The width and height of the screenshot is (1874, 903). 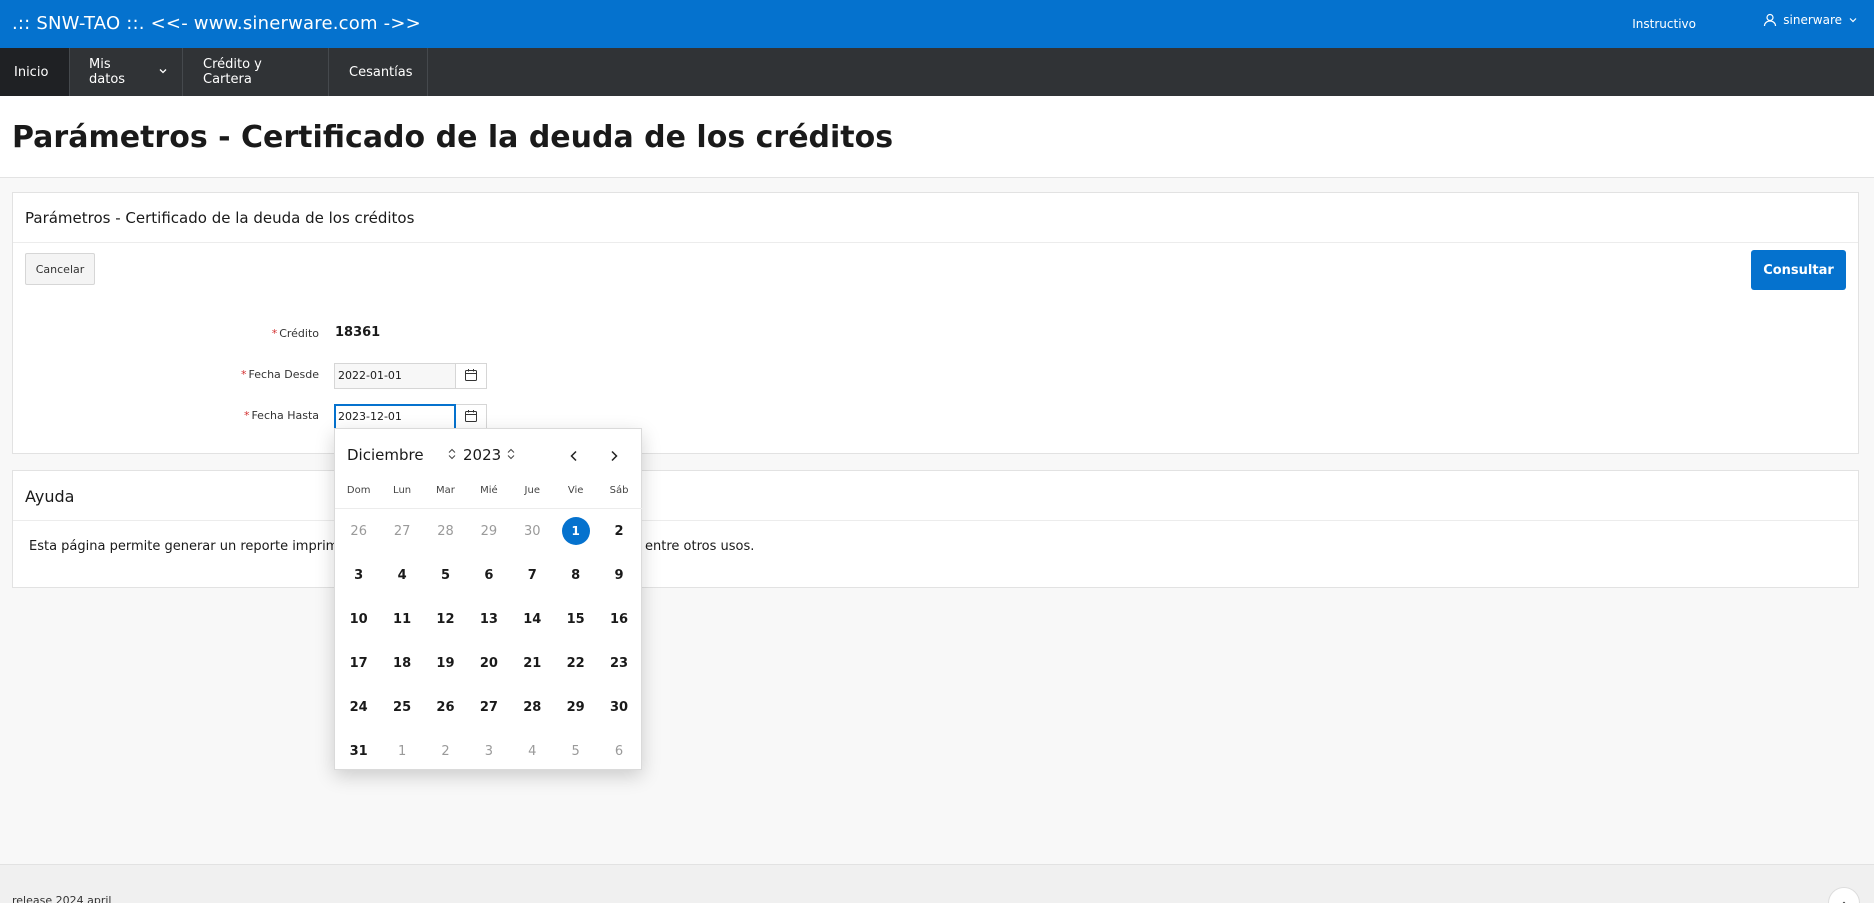 What do you see at coordinates (219, 333) in the screenshot?
I see `credito-label: * Crédito` at bounding box center [219, 333].